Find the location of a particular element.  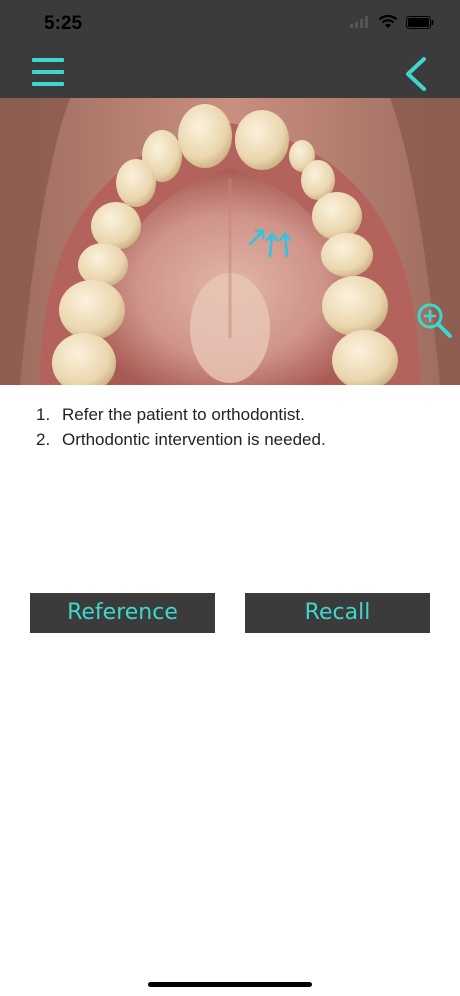

hamburger-menu-icon is located at coordinates (49, 73).